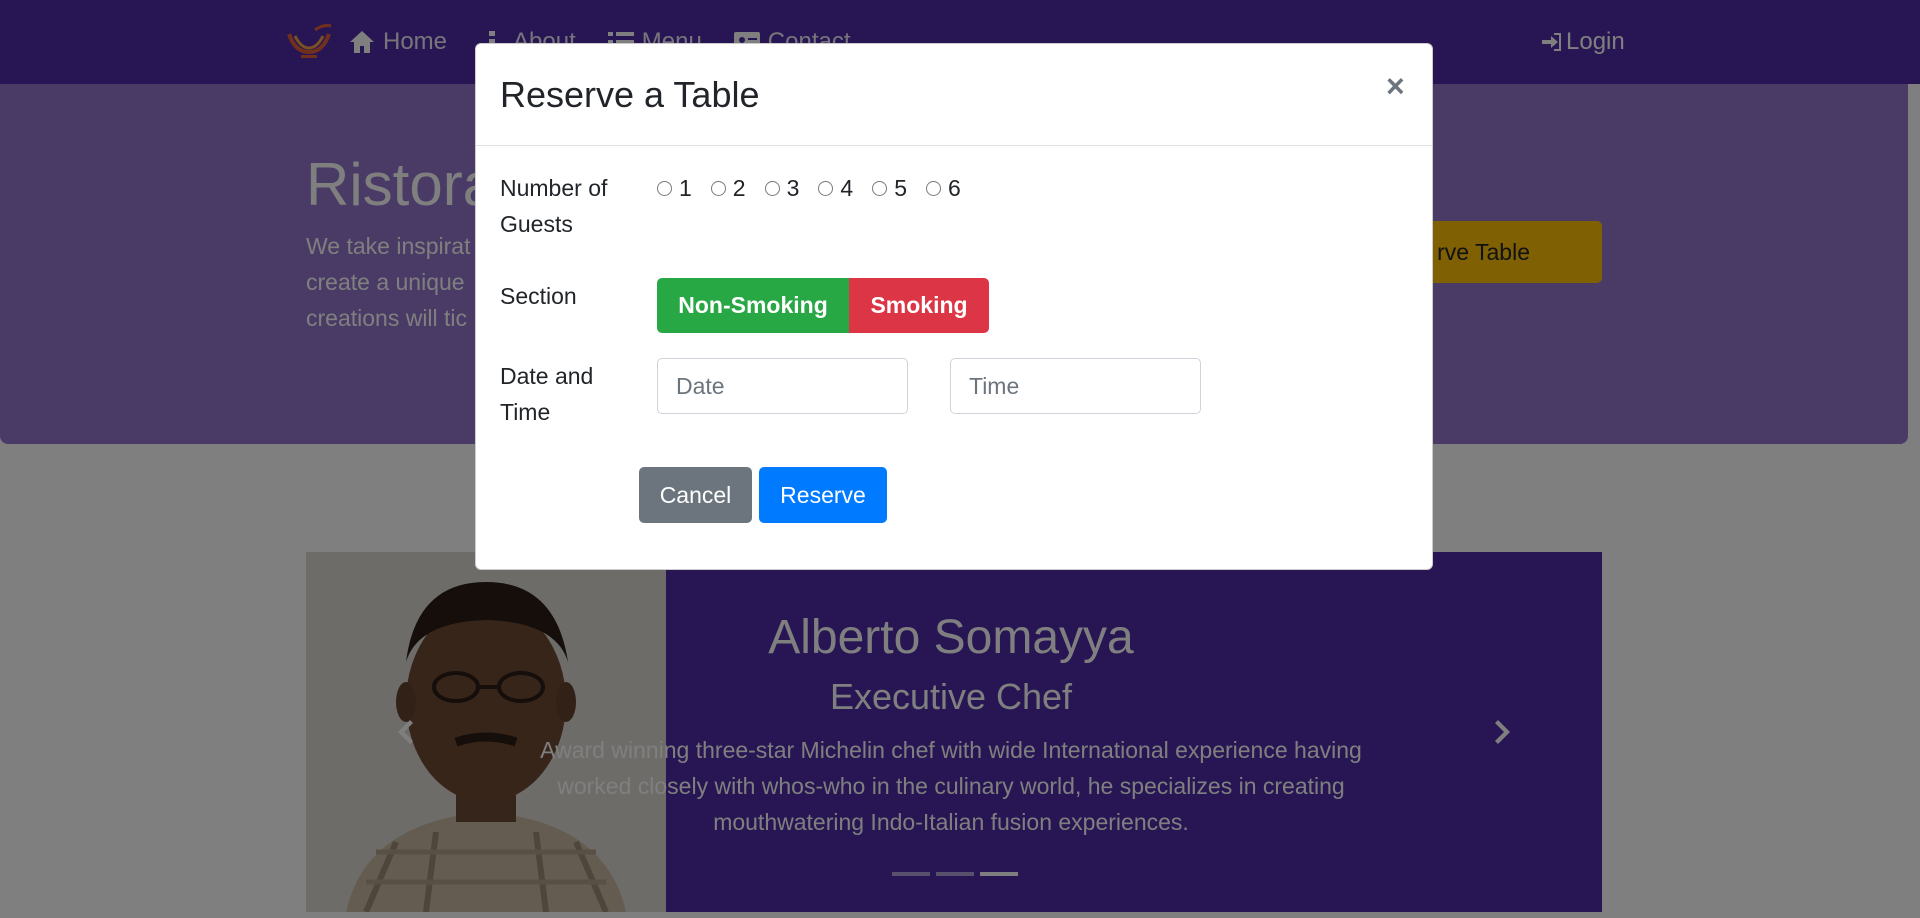  What do you see at coordinates (695, 495) in the screenshot?
I see `cancel-button: Cancel` at bounding box center [695, 495].